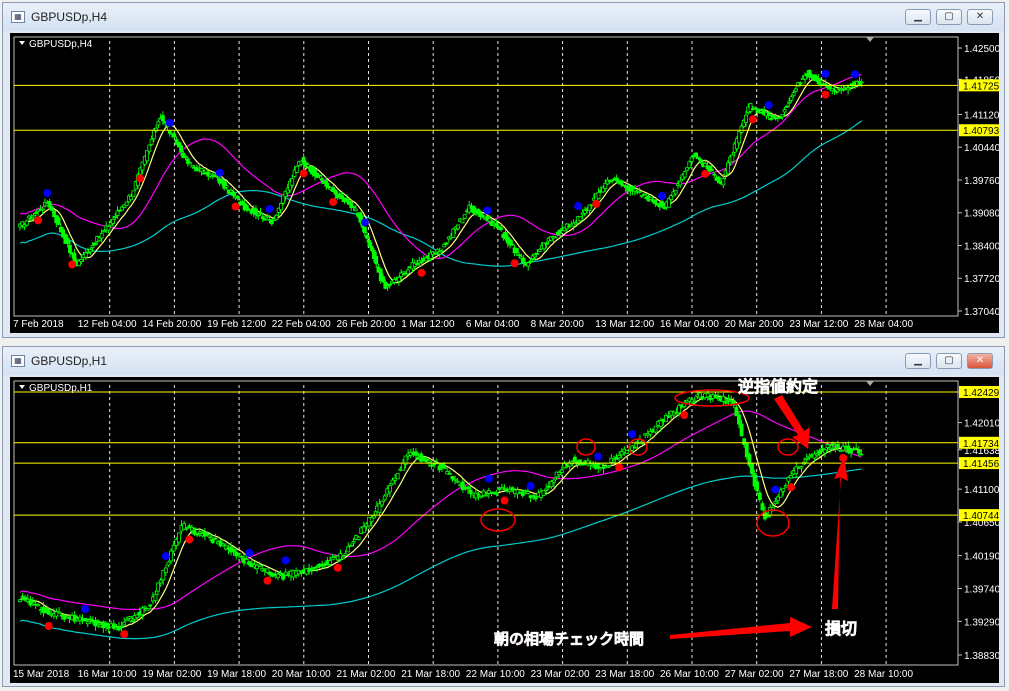 The height and width of the screenshot is (691, 1009). I want to click on annotation-stop-loss: 損切, so click(841, 628).